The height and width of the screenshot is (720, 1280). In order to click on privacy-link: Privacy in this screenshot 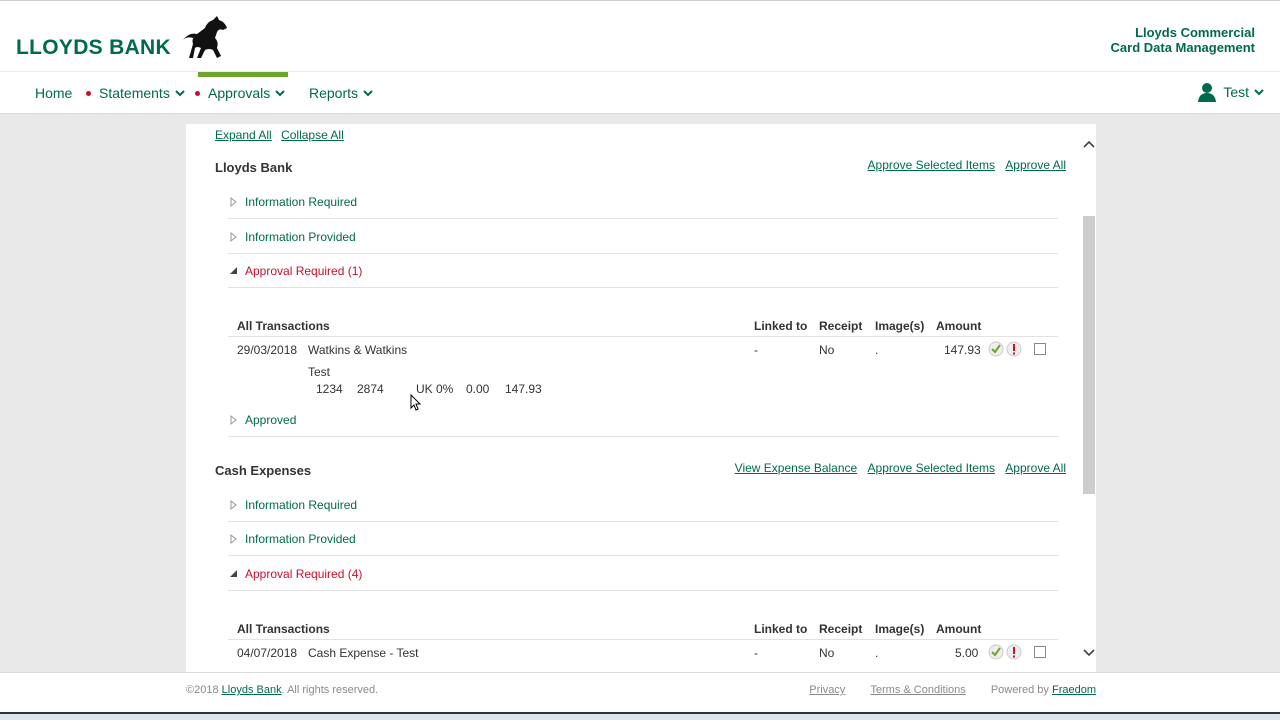, I will do `click(827, 690)`.